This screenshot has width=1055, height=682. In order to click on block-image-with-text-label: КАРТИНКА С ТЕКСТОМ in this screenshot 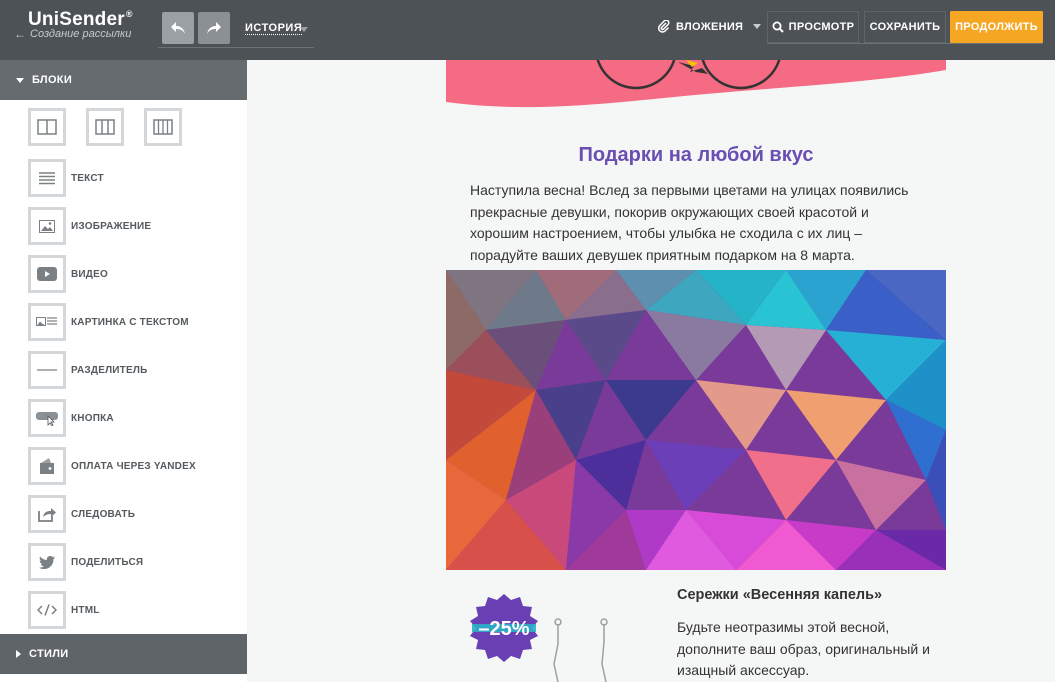, I will do `click(130, 322)`.